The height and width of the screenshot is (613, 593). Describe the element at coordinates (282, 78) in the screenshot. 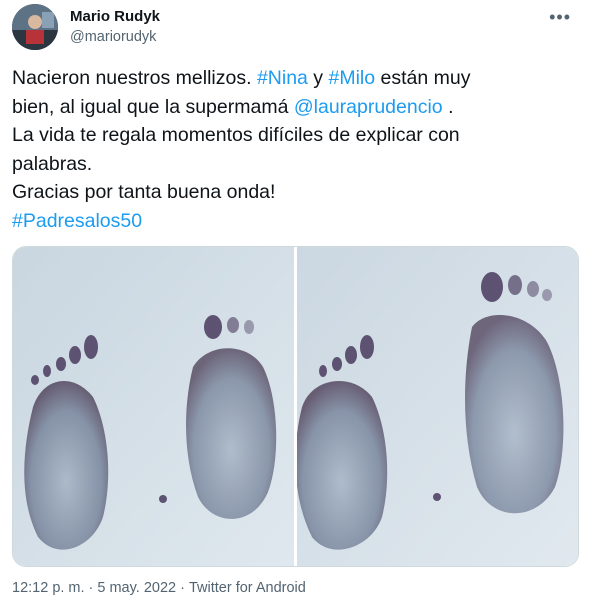

I see `hashtag-nina: #Nina` at that location.